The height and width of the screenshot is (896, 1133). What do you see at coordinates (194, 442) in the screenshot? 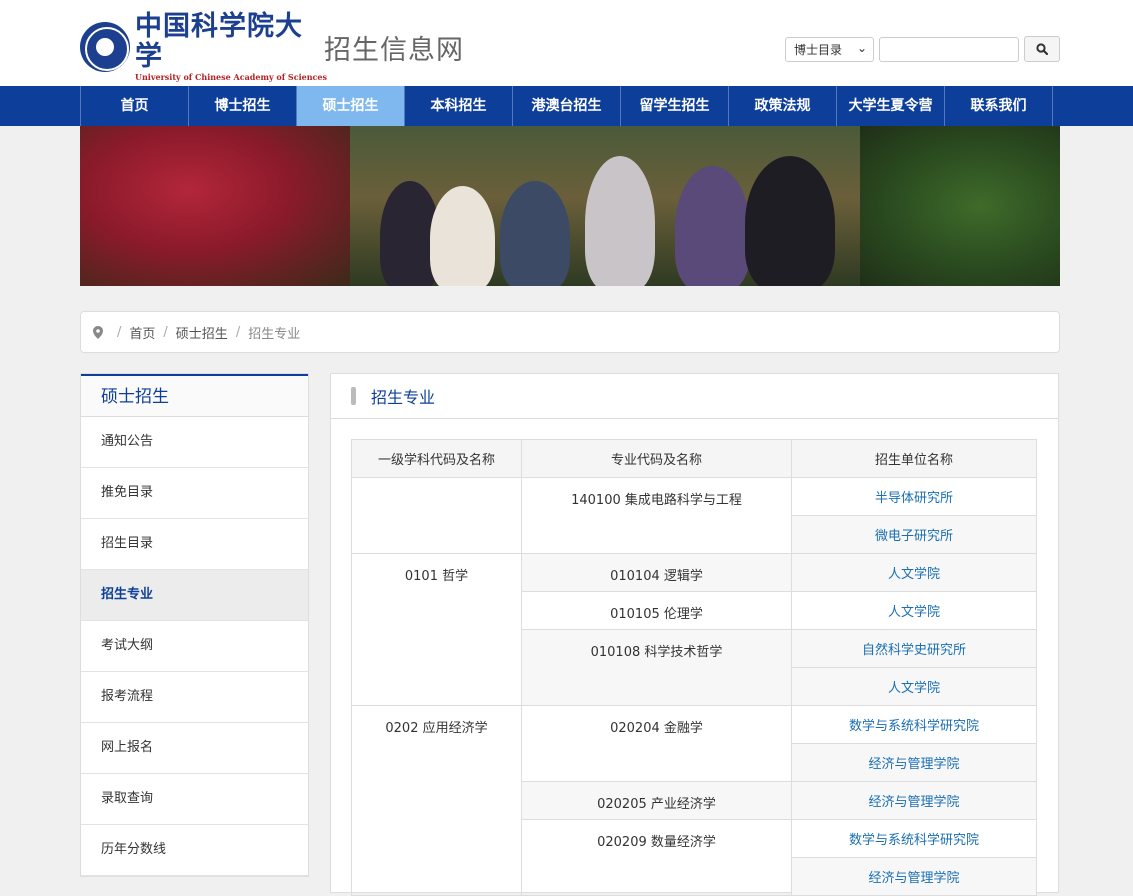
I see `sidebar-item: 通知公告` at bounding box center [194, 442].